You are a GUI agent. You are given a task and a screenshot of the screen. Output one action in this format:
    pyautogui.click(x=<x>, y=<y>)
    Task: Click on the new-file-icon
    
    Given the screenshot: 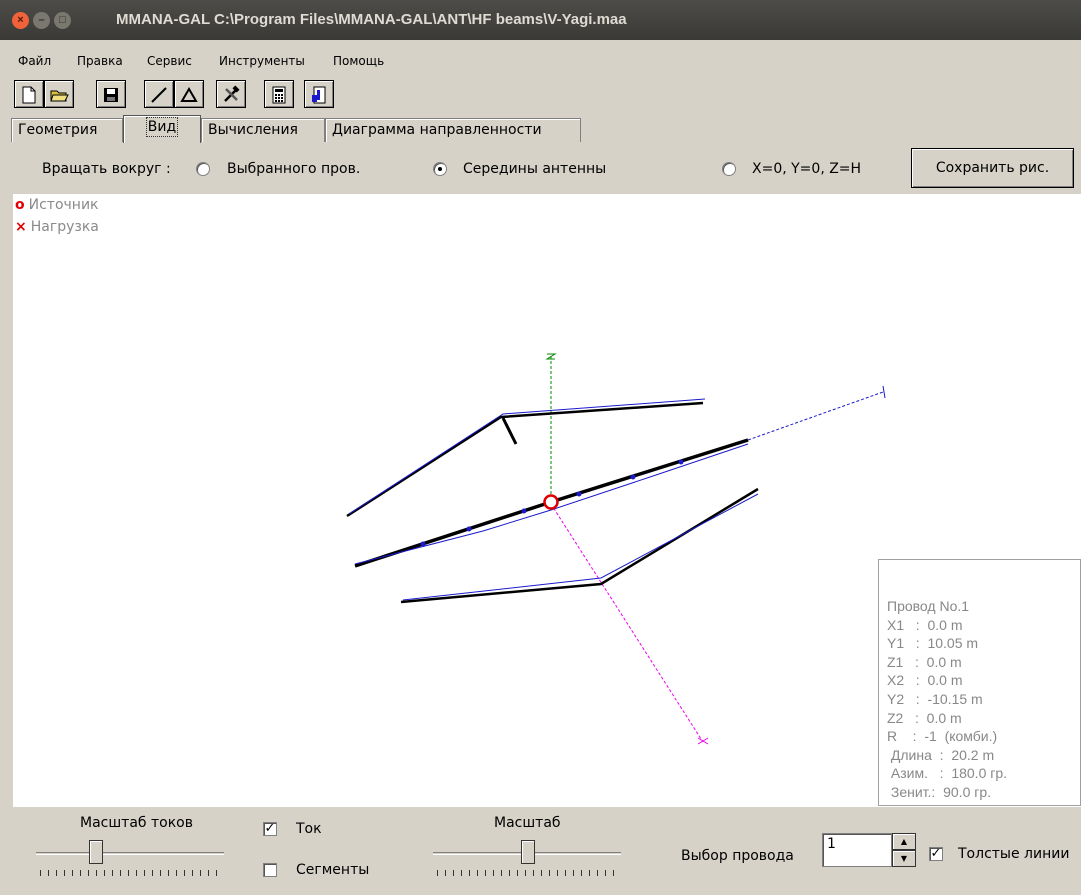 What is the action you would take?
    pyautogui.click(x=29, y=95)
    